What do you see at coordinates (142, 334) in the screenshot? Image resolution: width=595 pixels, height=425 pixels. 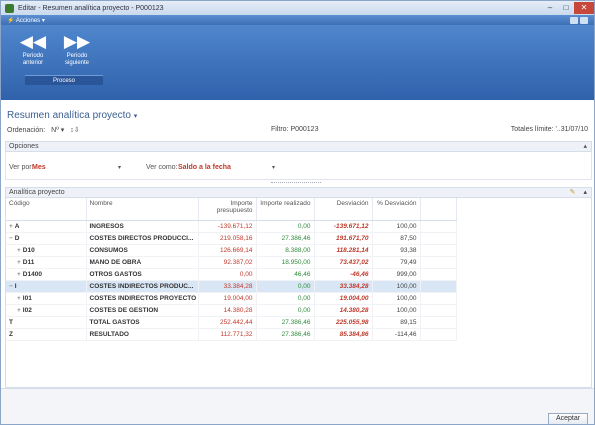 I see `name: RESULTADO` at bounding box center [142, 334].